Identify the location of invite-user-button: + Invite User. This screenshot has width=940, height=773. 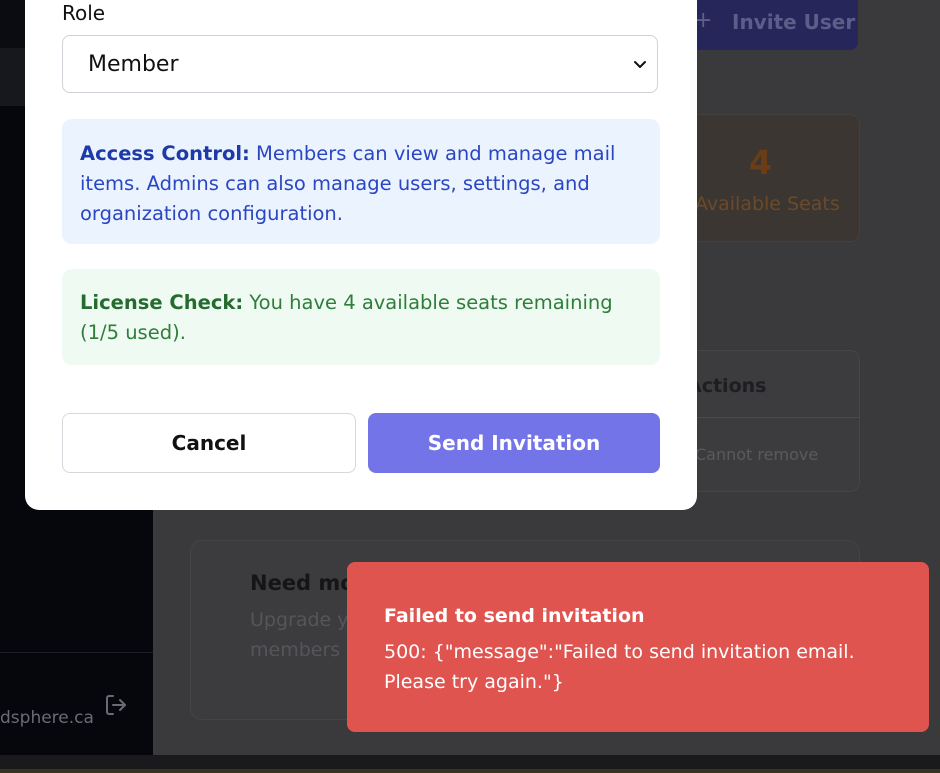
(765, 25).